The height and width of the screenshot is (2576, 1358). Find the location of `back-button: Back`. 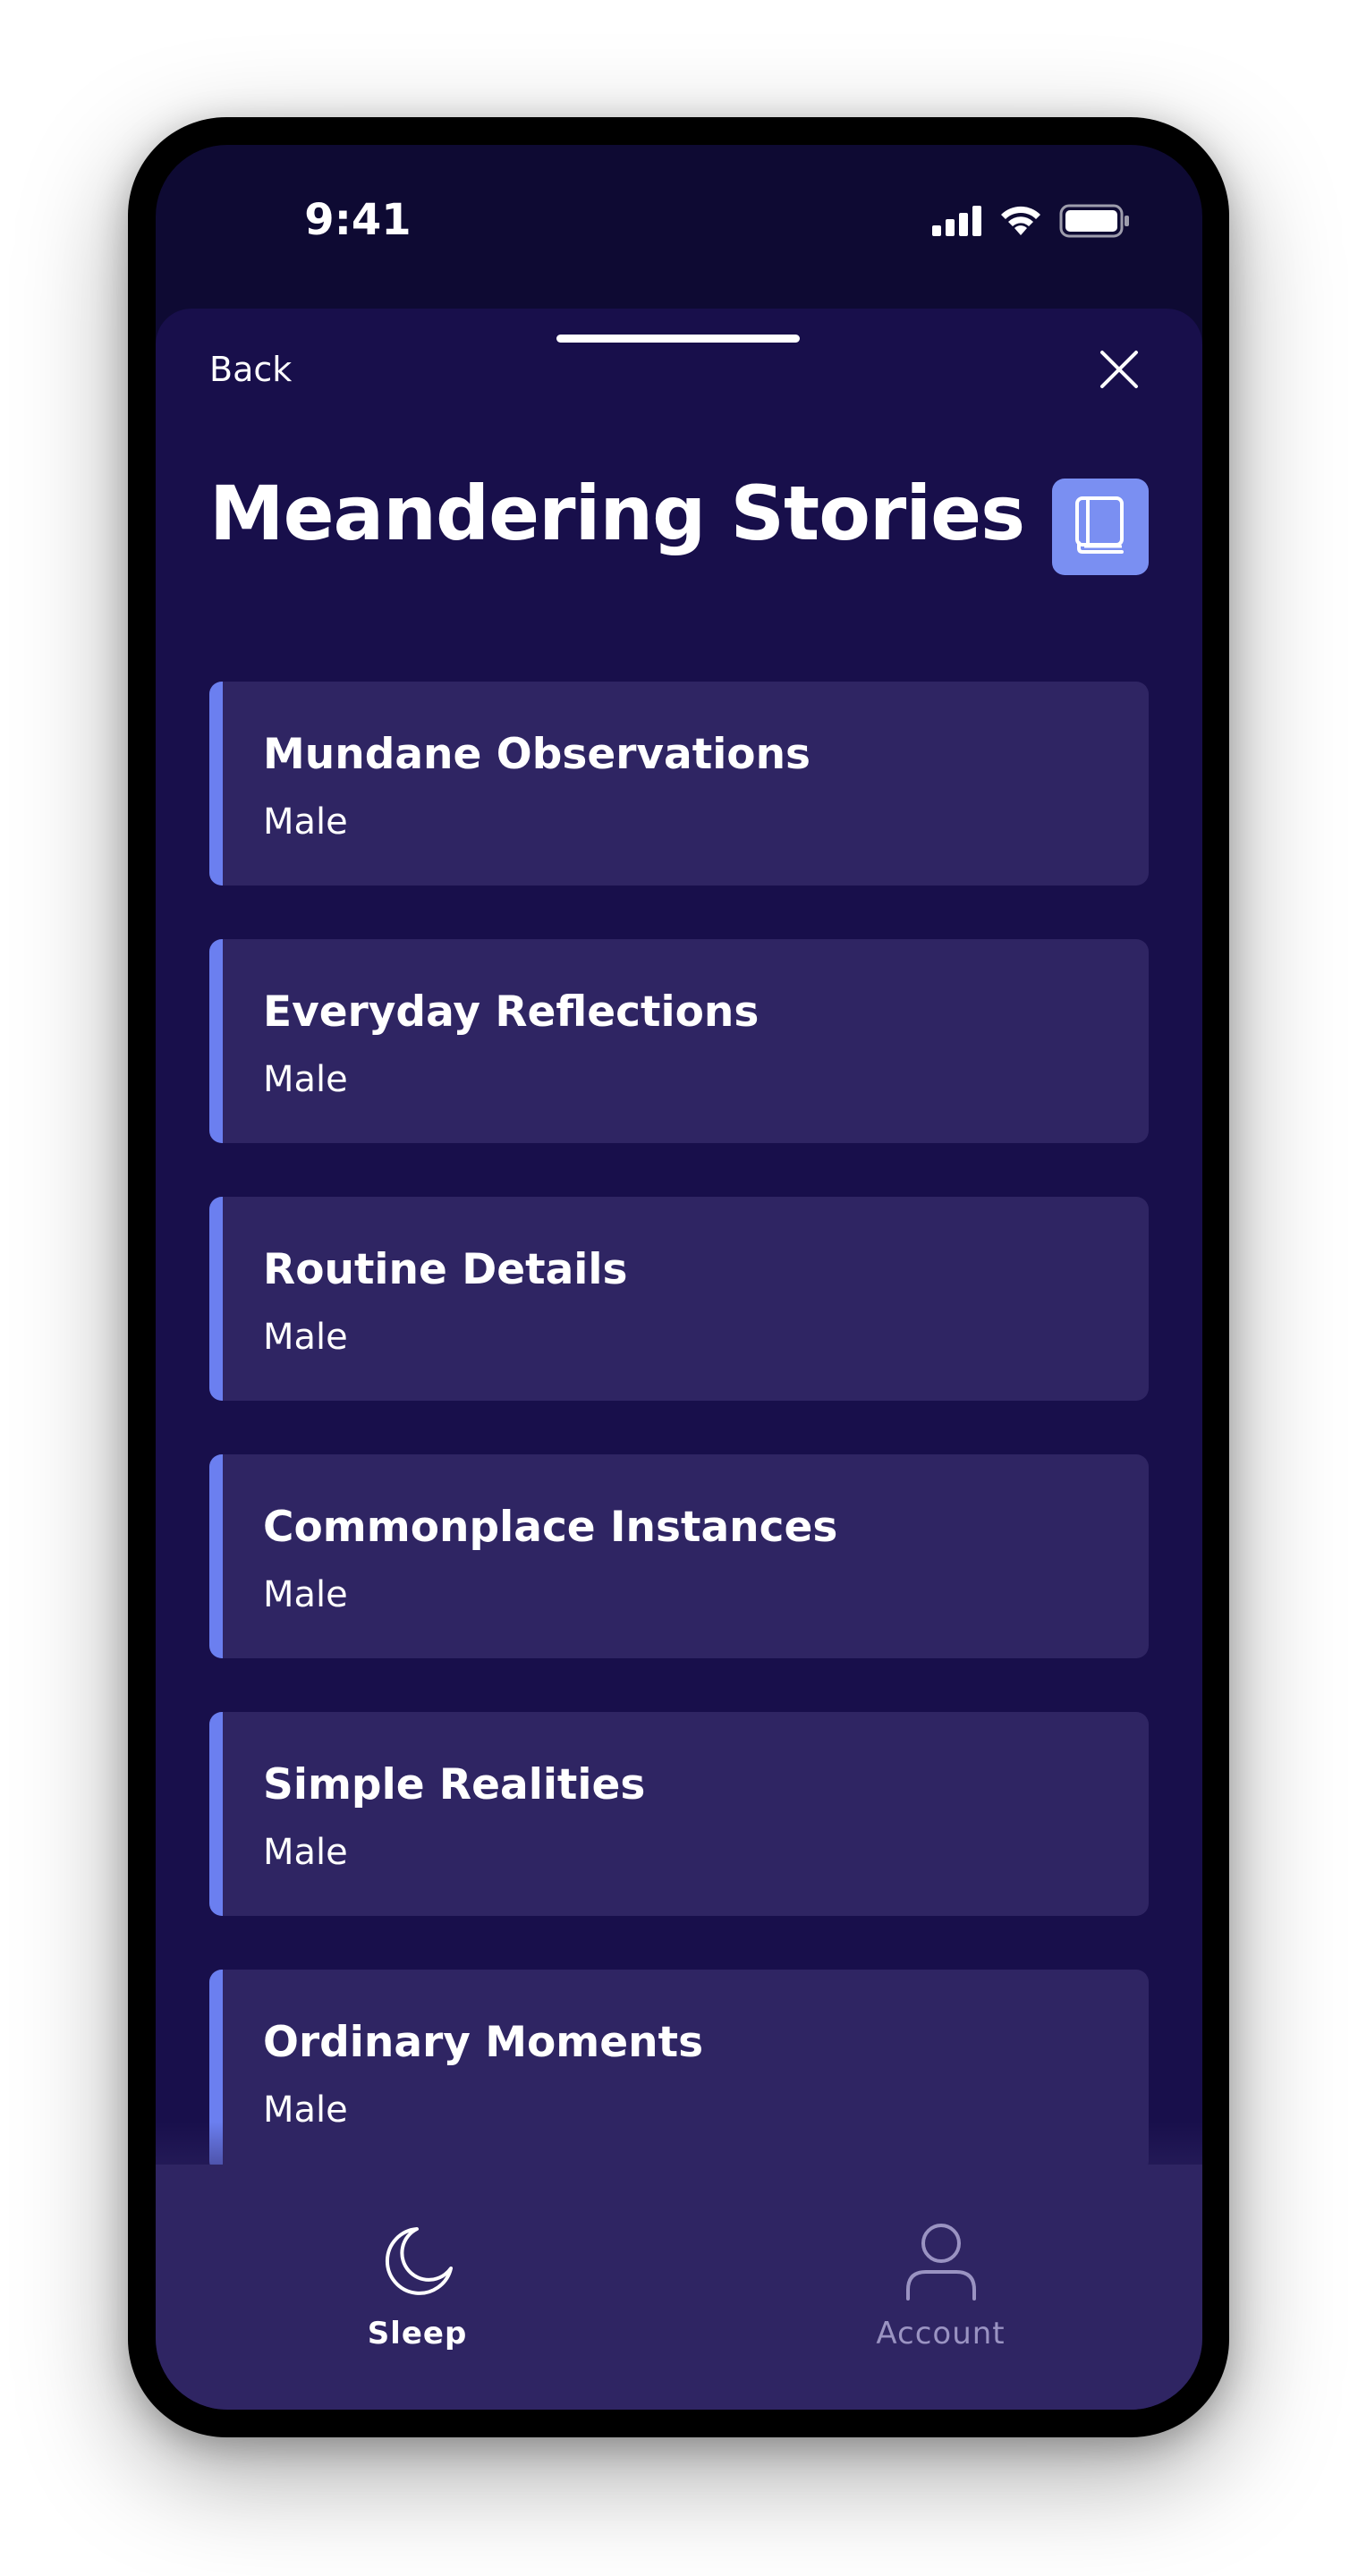

back-button: Back is located at coordinates (250, 369).